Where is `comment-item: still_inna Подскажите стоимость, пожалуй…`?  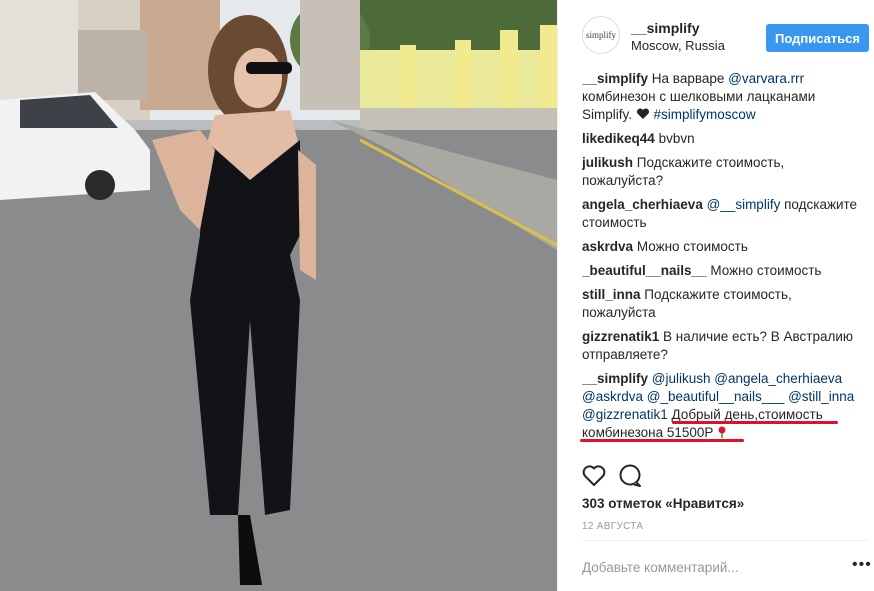 comment-item: still_inna Подскажите стоимость, пожалуй… is located at coordinates (687, 303).